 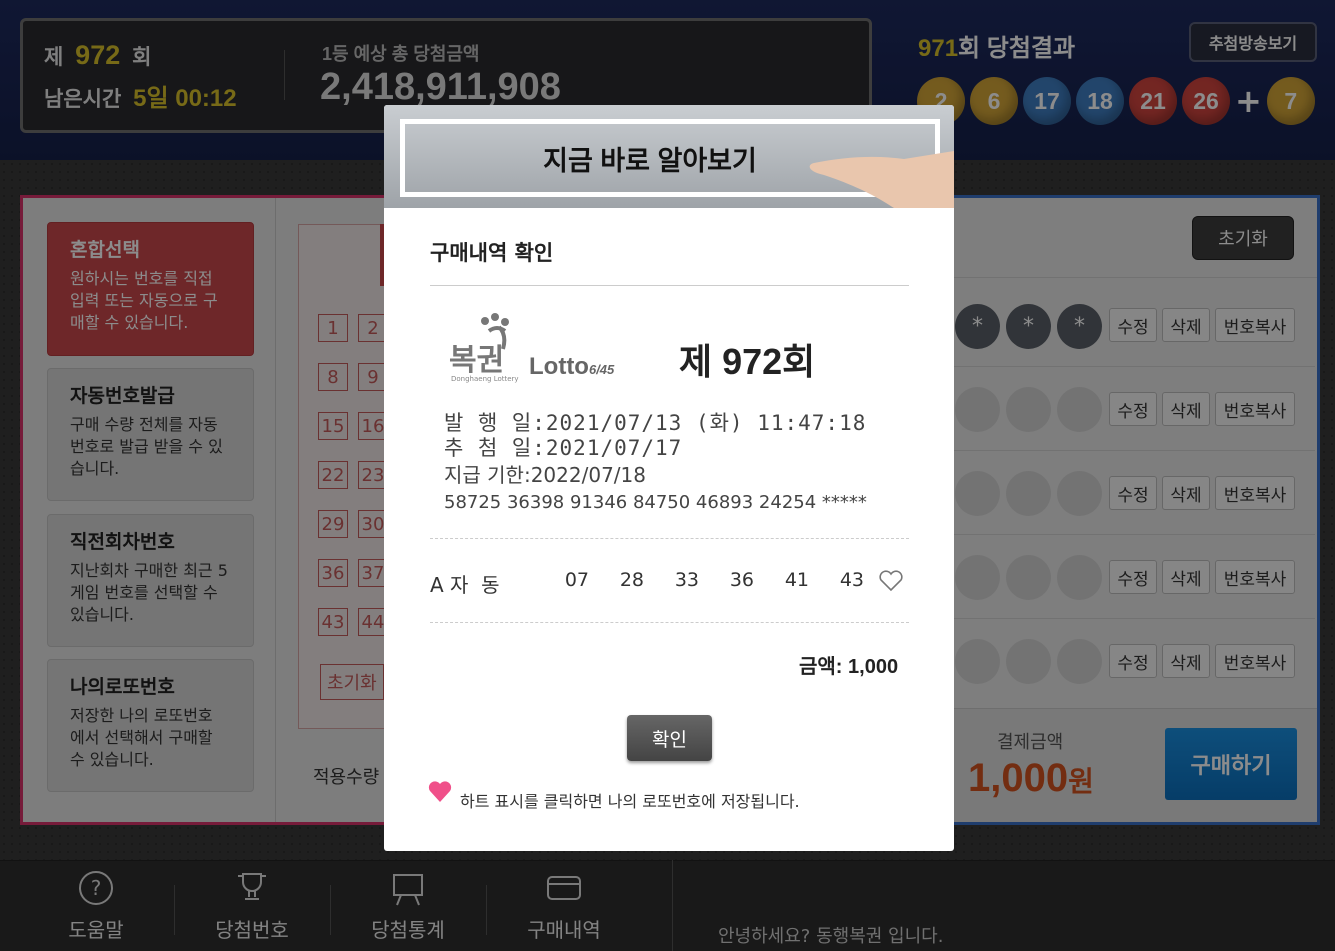 I want to click on heart-outline-icon, so click(x=891, y=581).